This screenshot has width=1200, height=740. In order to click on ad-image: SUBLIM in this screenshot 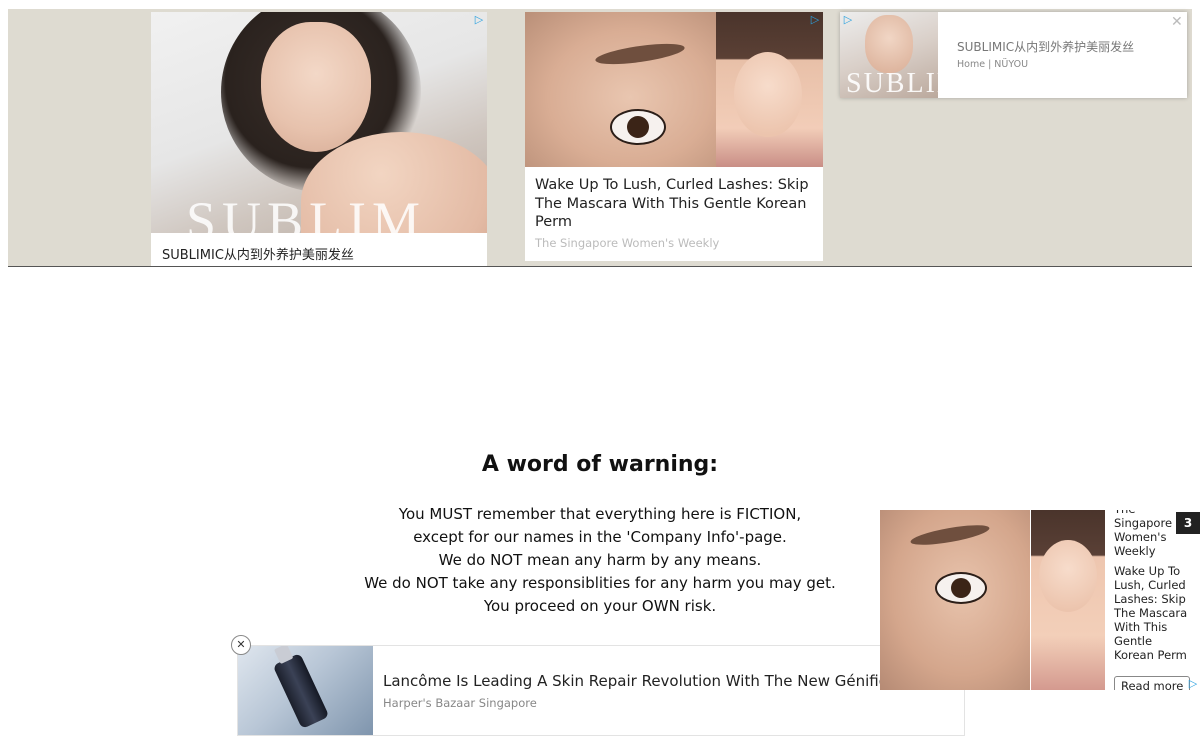, I will do `click(319, 122)`.